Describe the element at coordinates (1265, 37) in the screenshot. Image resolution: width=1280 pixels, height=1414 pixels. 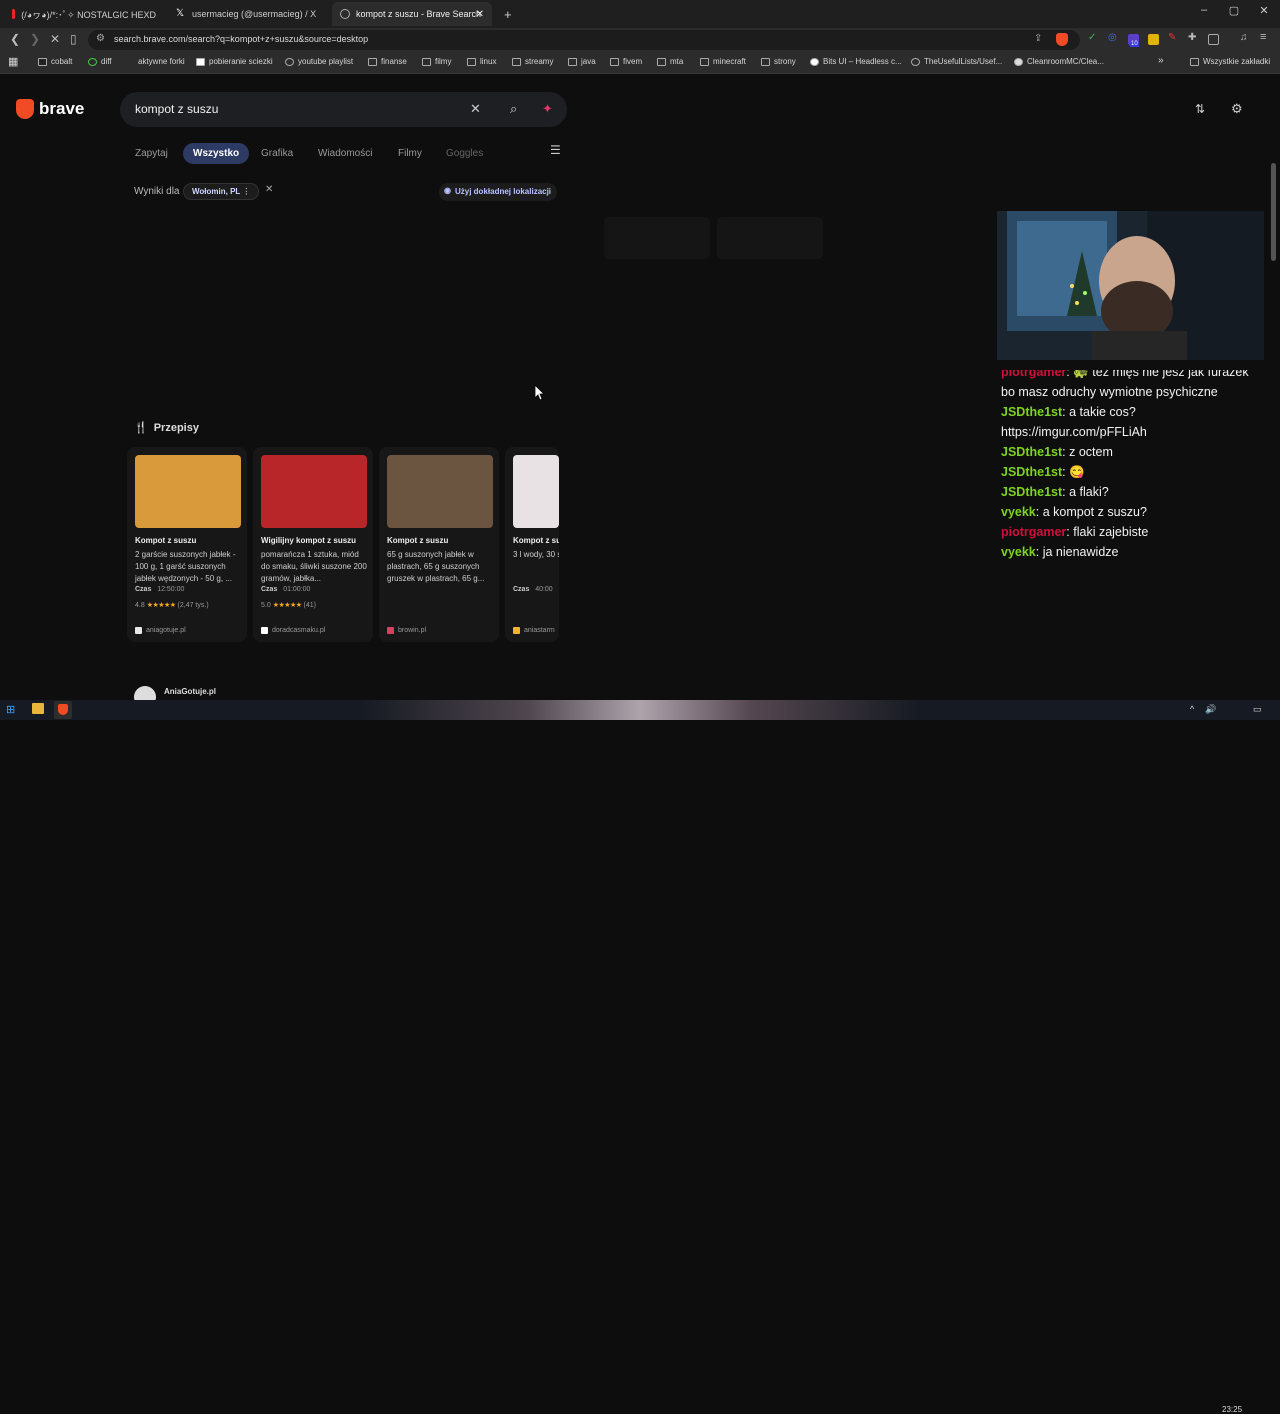
I see `menu-icon: ≡` at that location.